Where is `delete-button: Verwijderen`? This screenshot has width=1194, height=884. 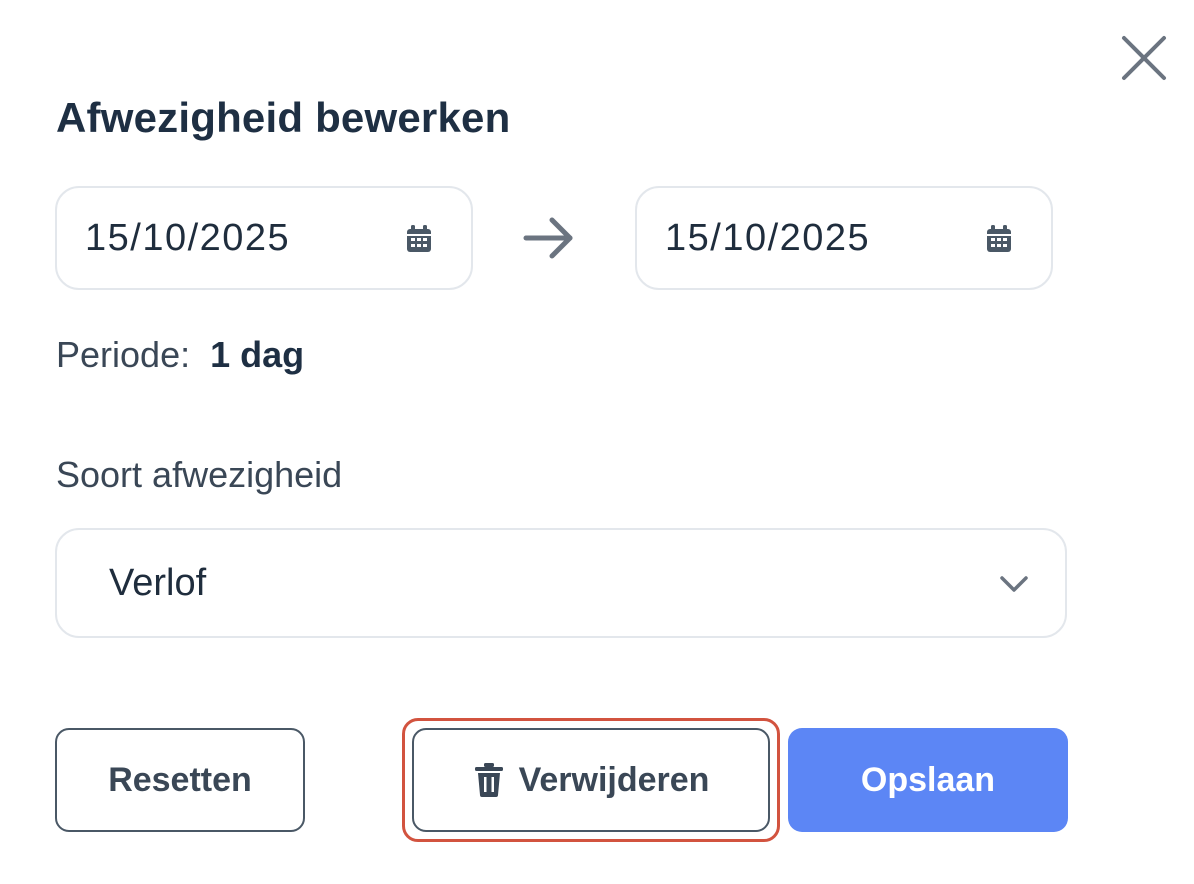
delete-button: Verwijderen is located at coordinates (591, 780).